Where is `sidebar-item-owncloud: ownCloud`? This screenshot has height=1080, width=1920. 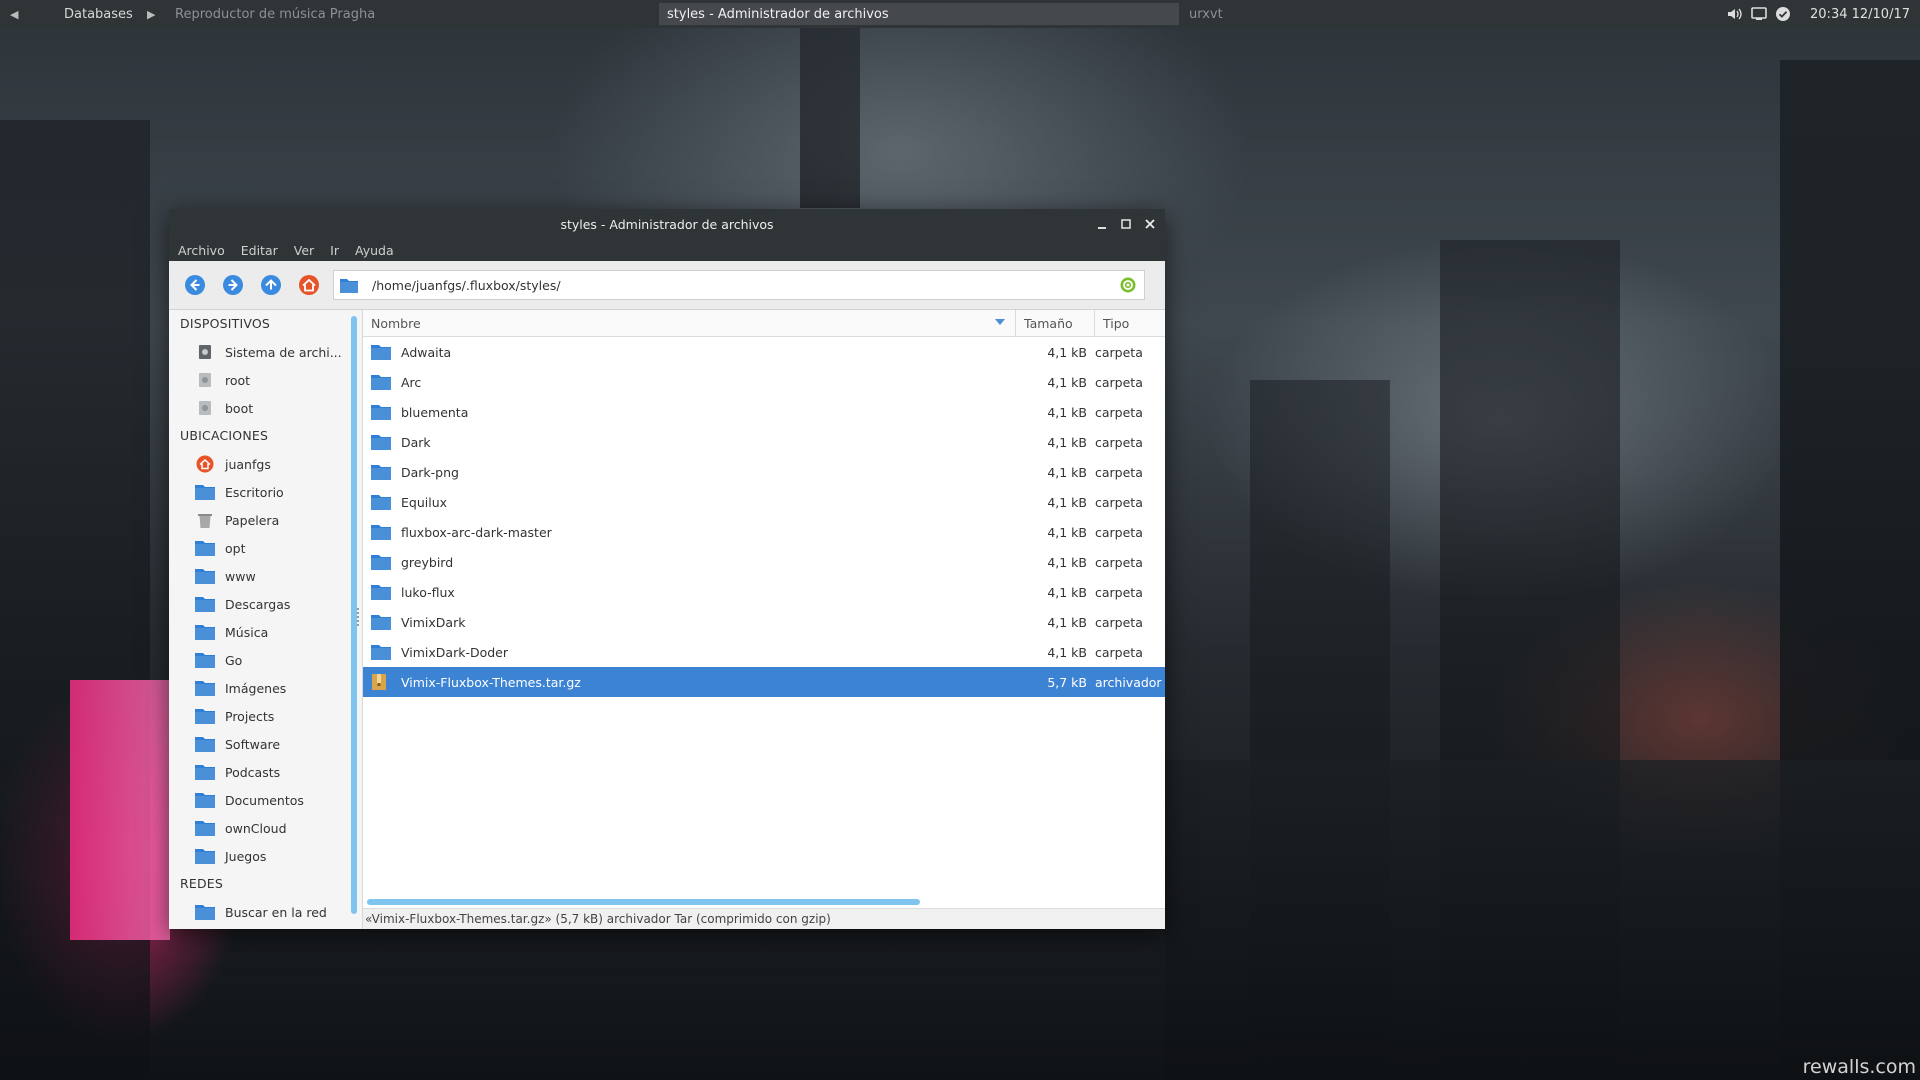 sidebar-item-owncloud: ownCloud is located at coordinates (256, 828).